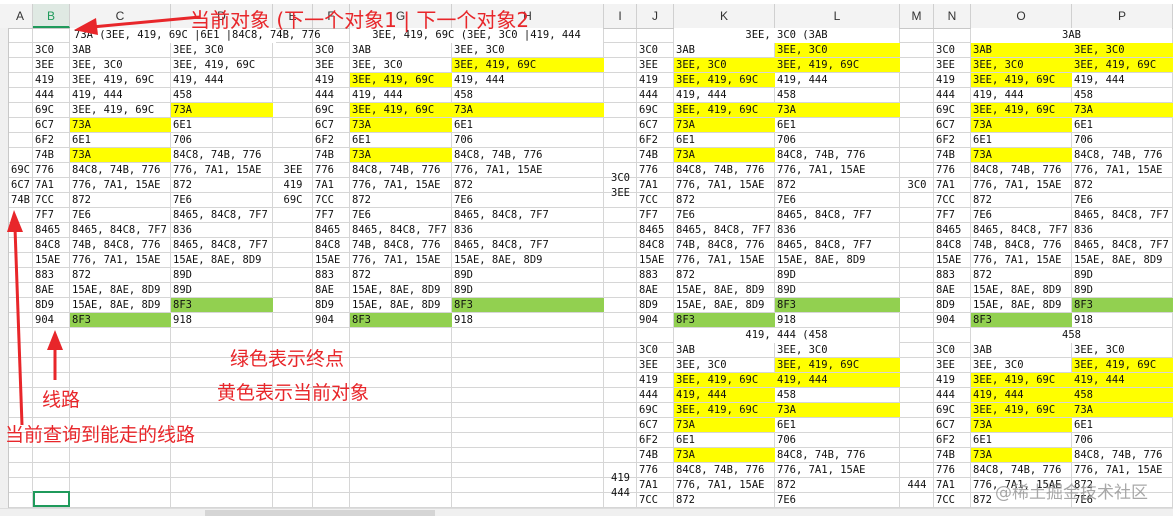  What do you see at coordinates (221, 320) in the screenshot?
I see `next-cell: 918` at bounding box center [221, 320].